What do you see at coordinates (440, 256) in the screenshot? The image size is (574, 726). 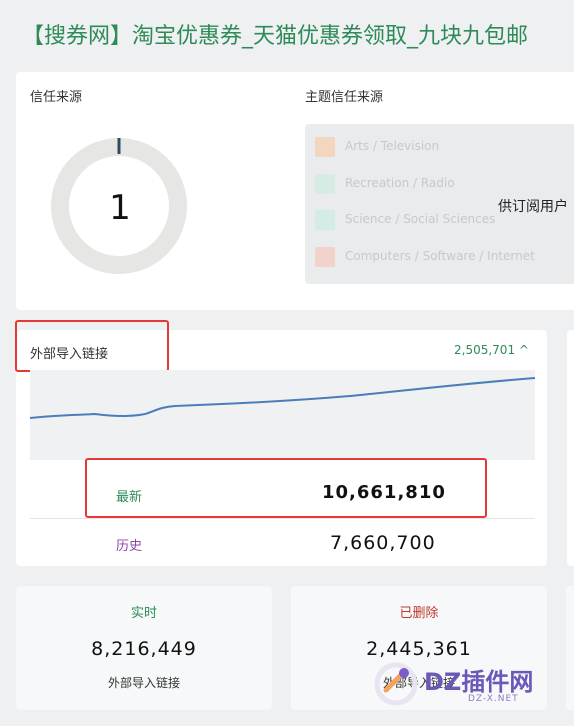 I see `topic-name: Computers / Software / Internet` at bounding box center [440, 256].